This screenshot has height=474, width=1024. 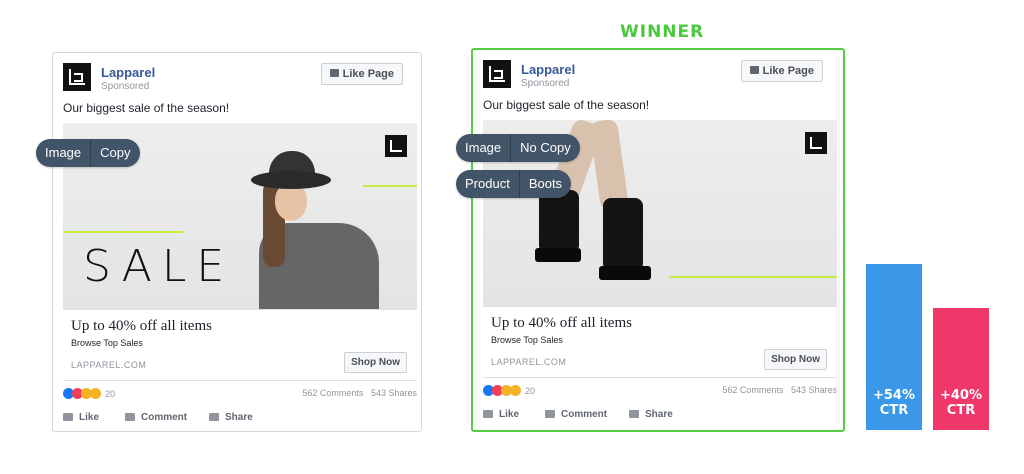 I want to click on tag-category: Product, so click(x=487, y=183).